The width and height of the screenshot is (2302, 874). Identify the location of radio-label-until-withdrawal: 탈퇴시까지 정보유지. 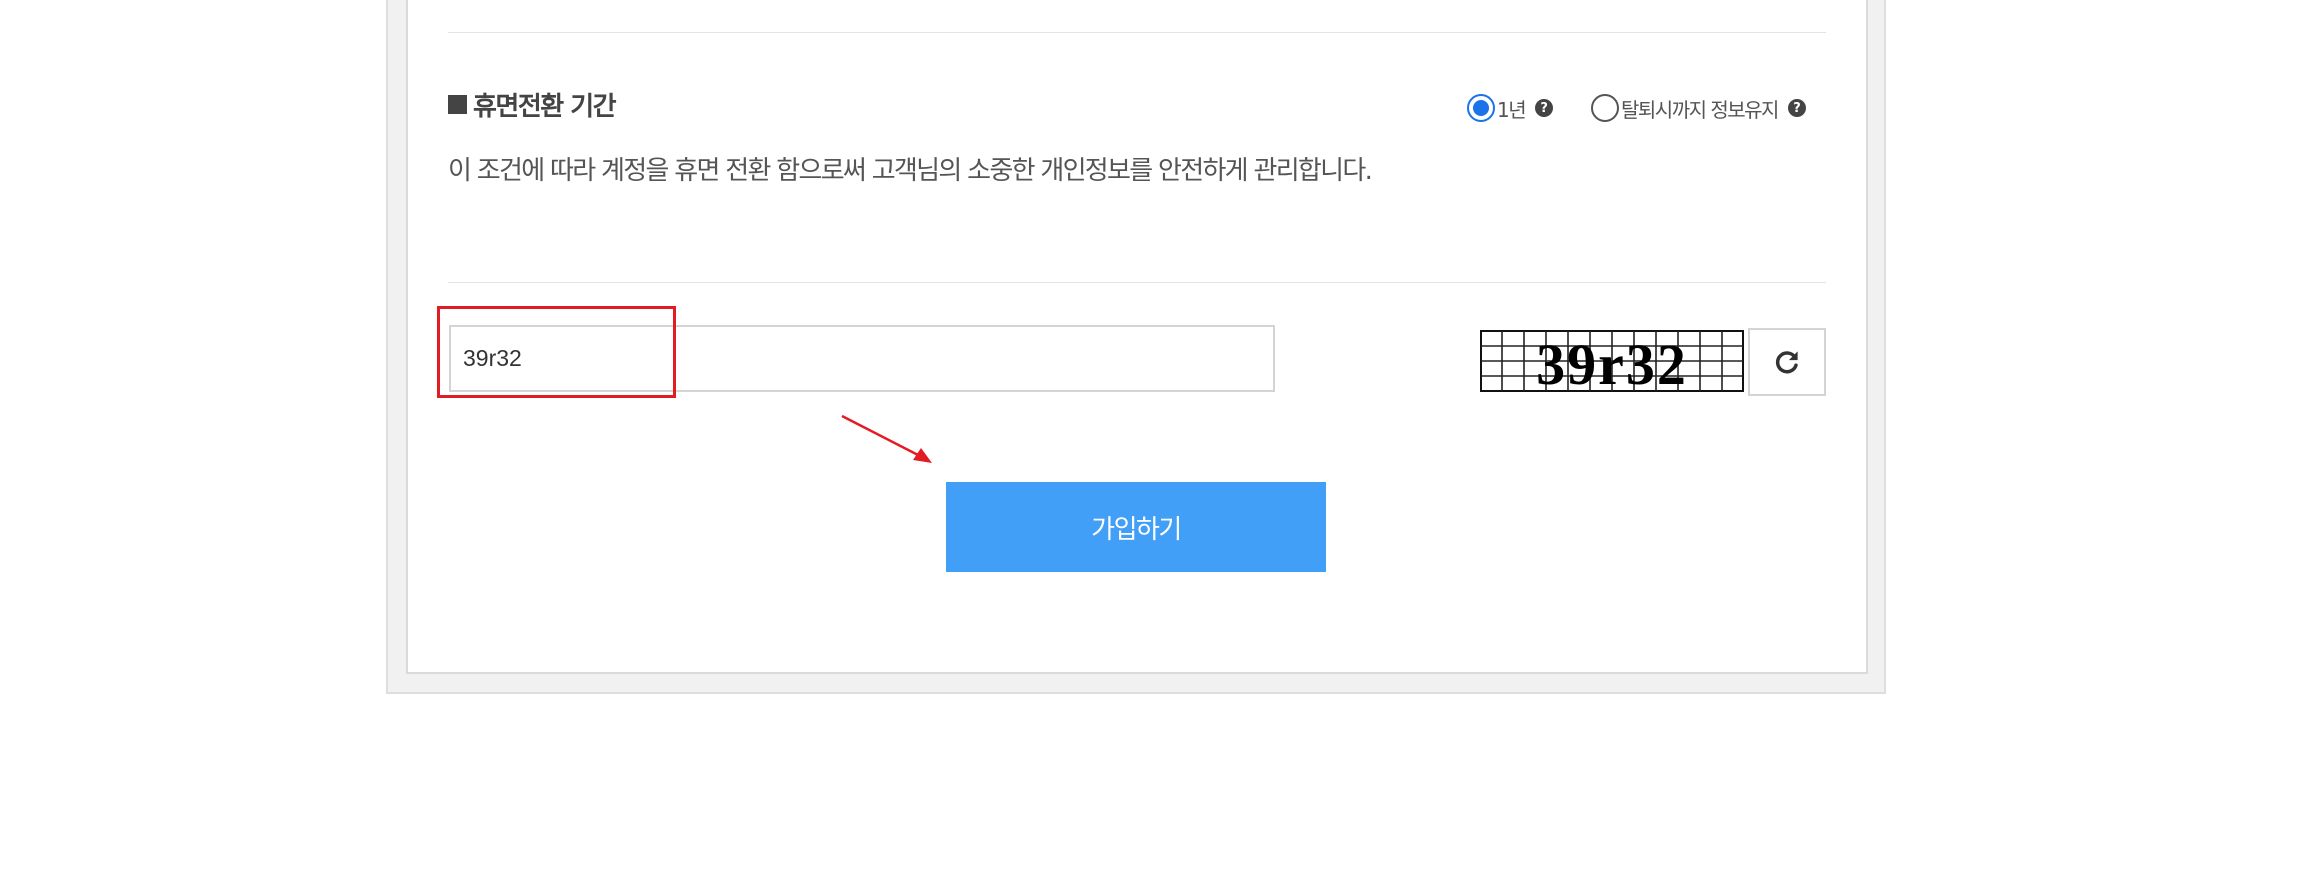
(1700, 109).